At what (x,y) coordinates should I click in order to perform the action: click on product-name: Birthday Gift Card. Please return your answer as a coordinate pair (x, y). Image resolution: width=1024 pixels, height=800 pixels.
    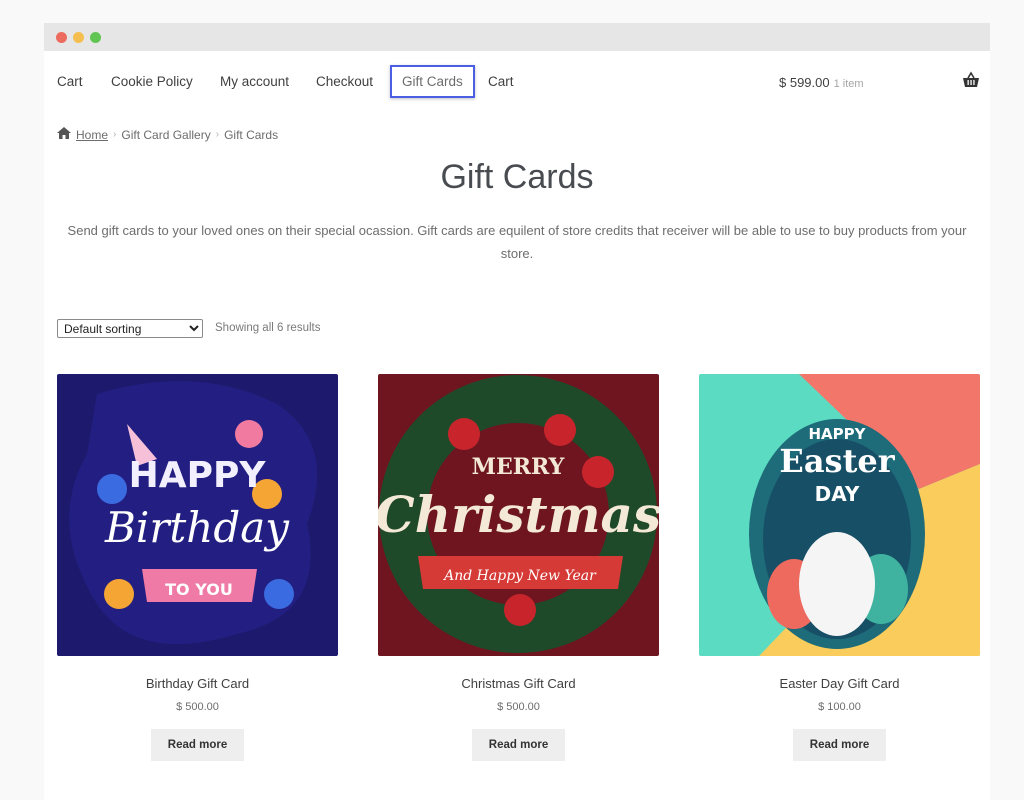
    Looking at the image, I should click on (197, 683).